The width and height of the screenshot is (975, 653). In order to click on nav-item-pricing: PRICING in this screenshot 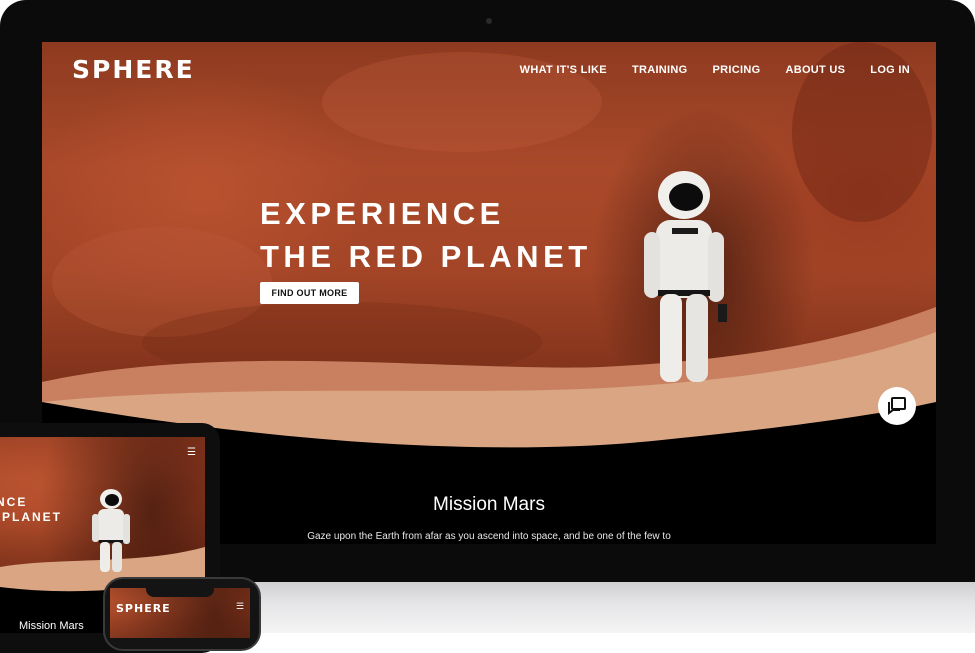, I will do `click(737, 70)`.